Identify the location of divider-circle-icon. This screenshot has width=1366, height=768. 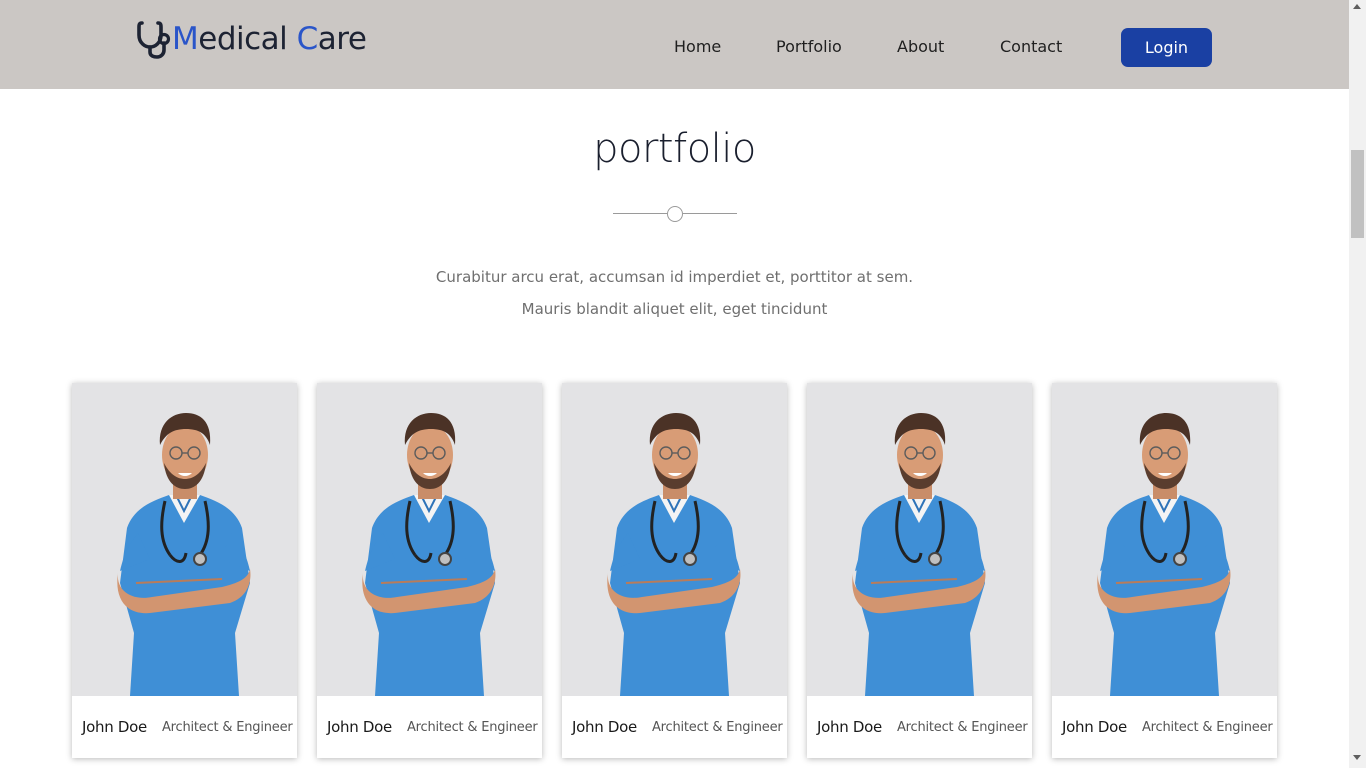
(675, 214).